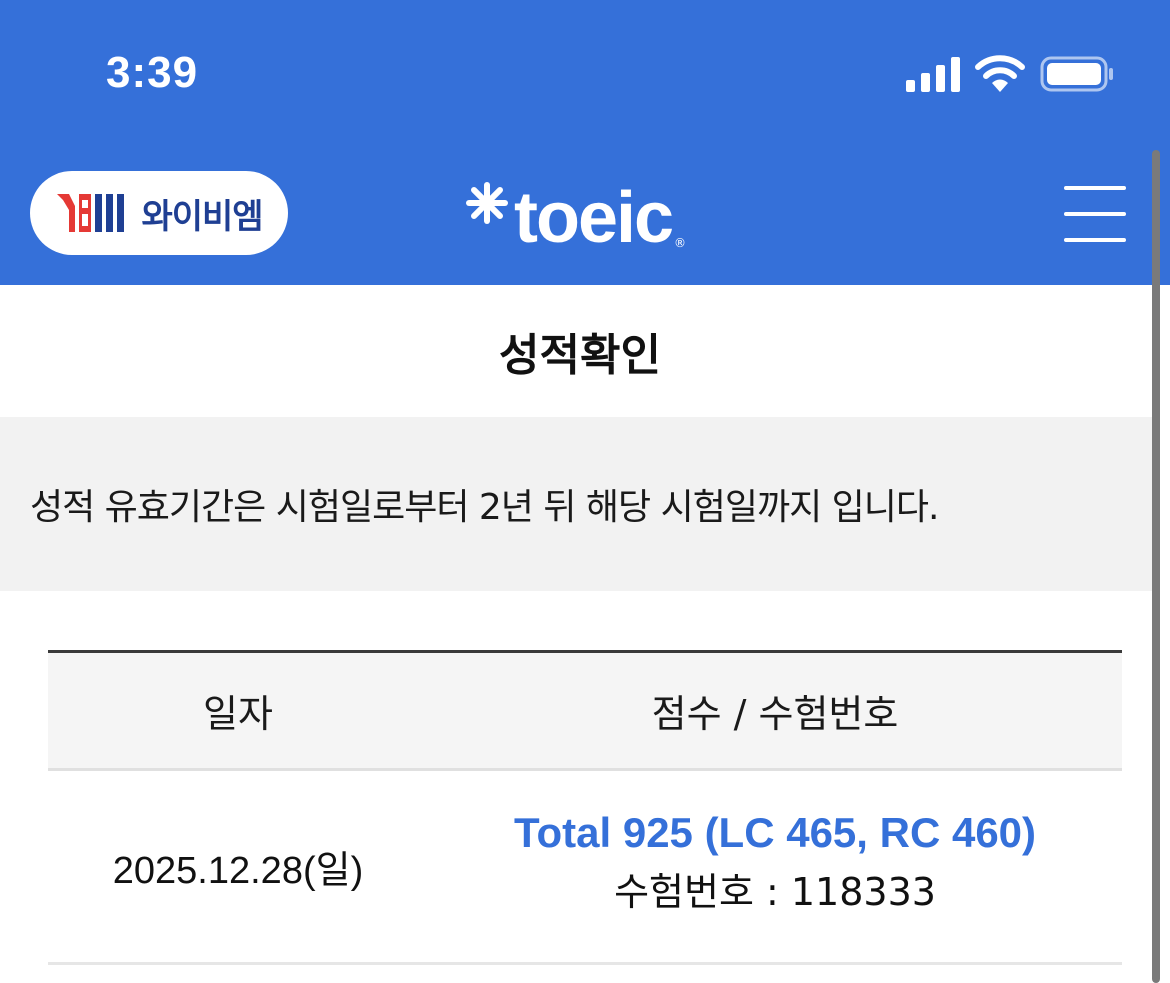  Describe the element at coordinates (91, 213) in the screenshot. I see `ybm-logo-icon` at that location.